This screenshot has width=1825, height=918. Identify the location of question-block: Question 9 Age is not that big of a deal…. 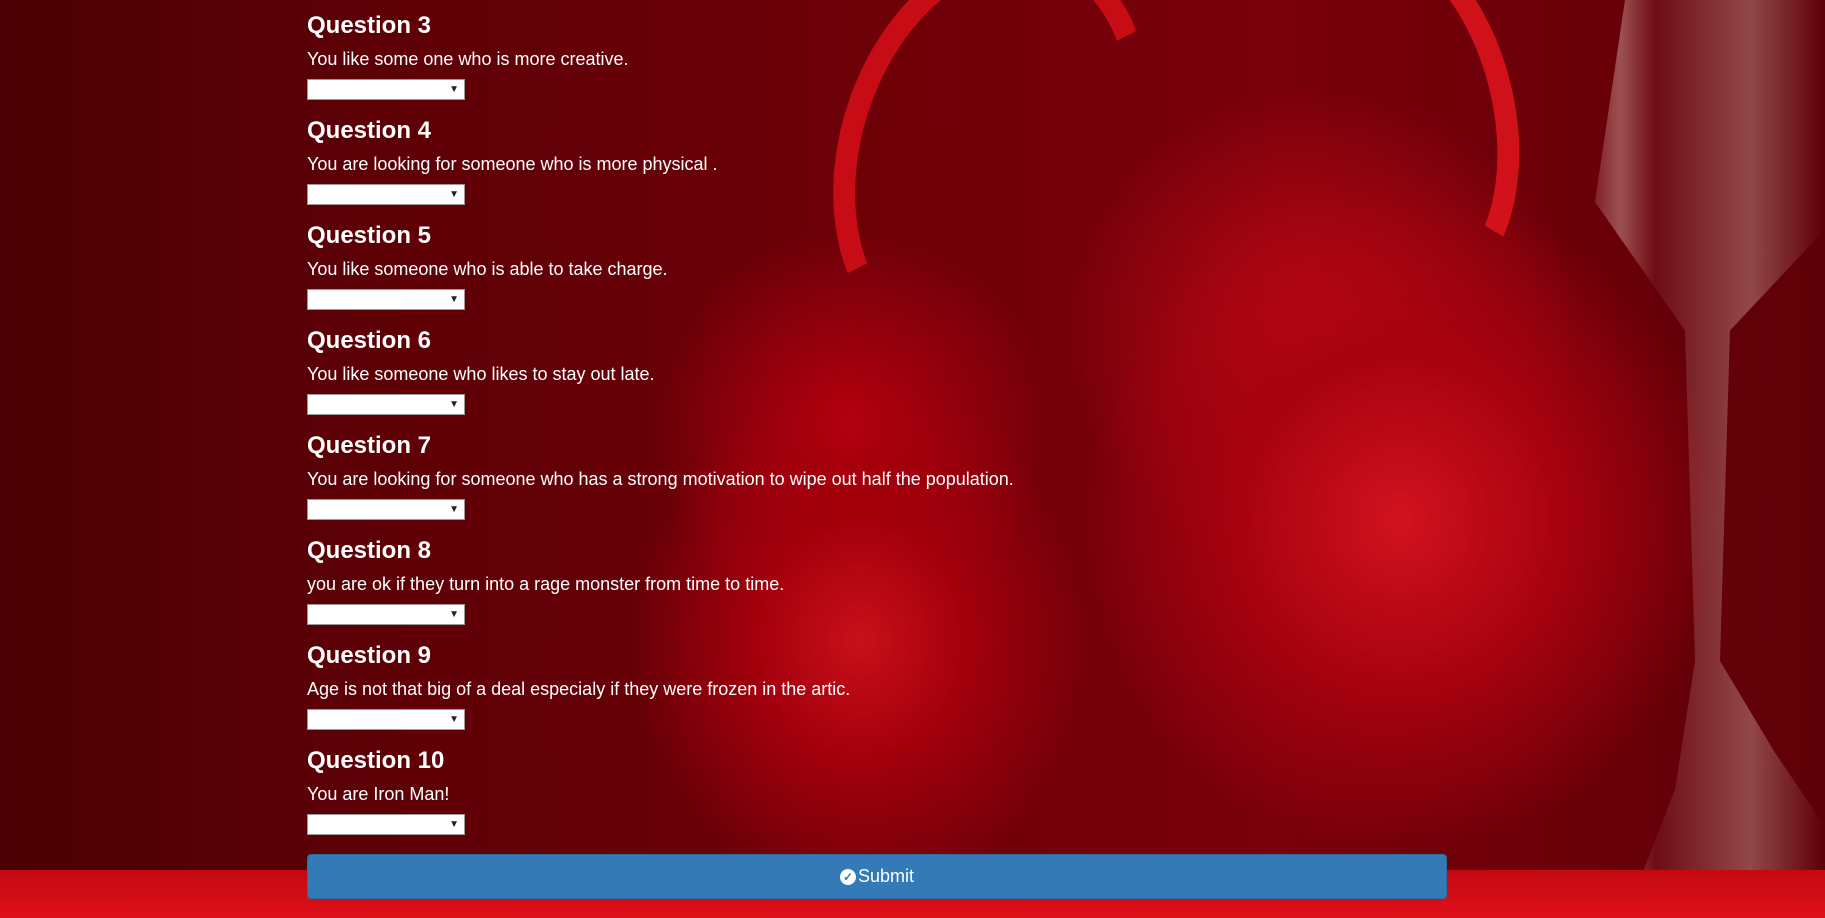
(877, 682).